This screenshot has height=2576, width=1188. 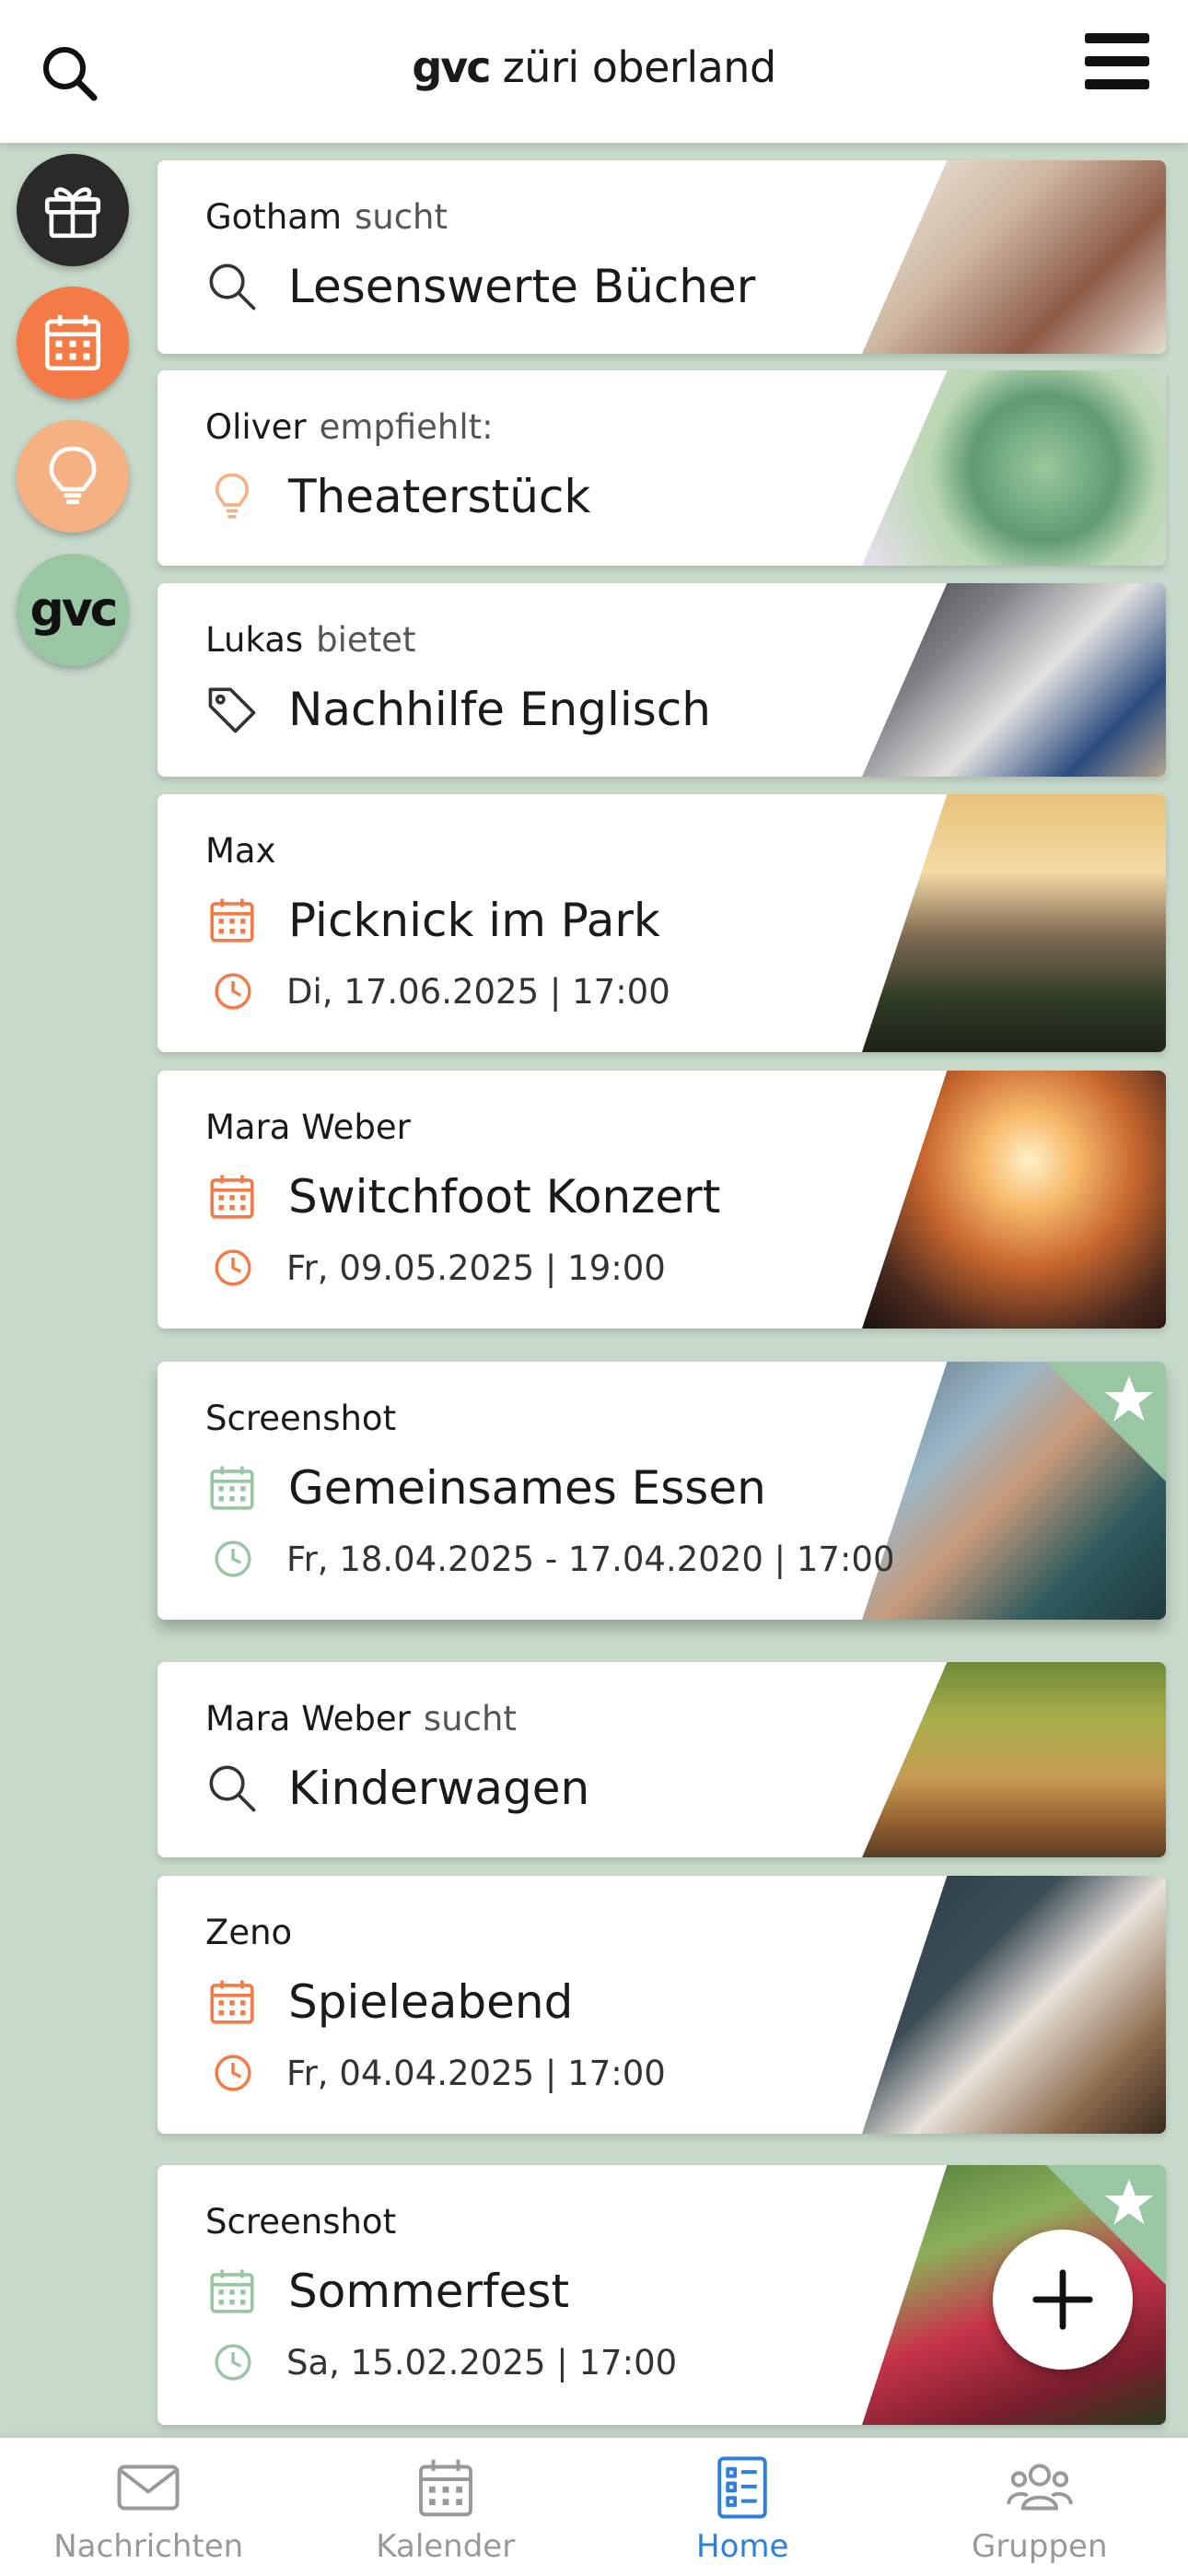 I want to click on filter-gift-button, so click(x=73, y=210).